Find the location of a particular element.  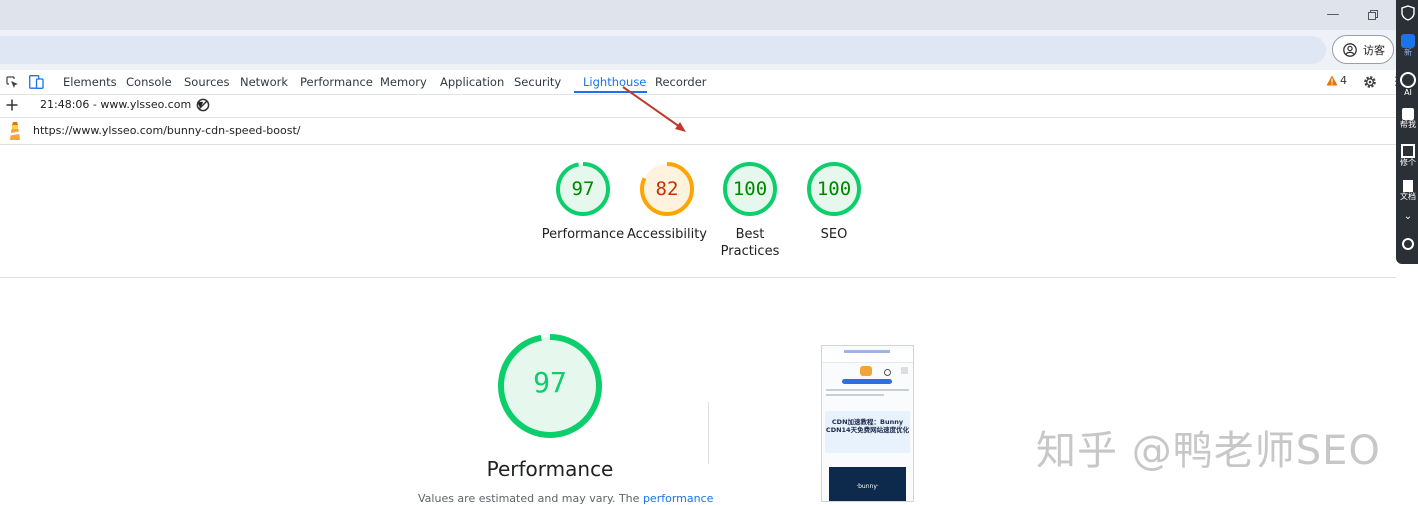

inspect-element-icon is located at coordinates (12, 82).